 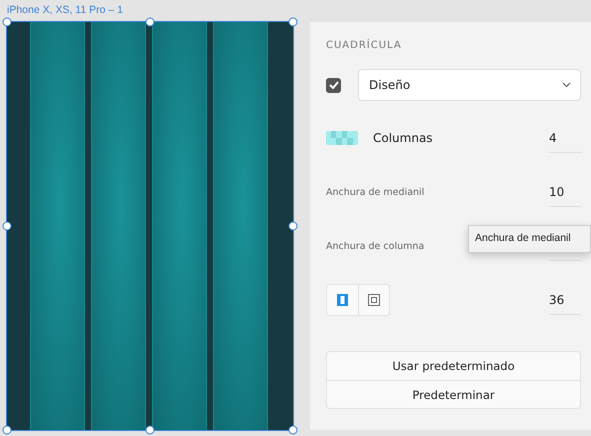 What do you see at coordinates (565, 192) in the screenshot?
I see `number-field: 10` at bounding box center [565, 192].